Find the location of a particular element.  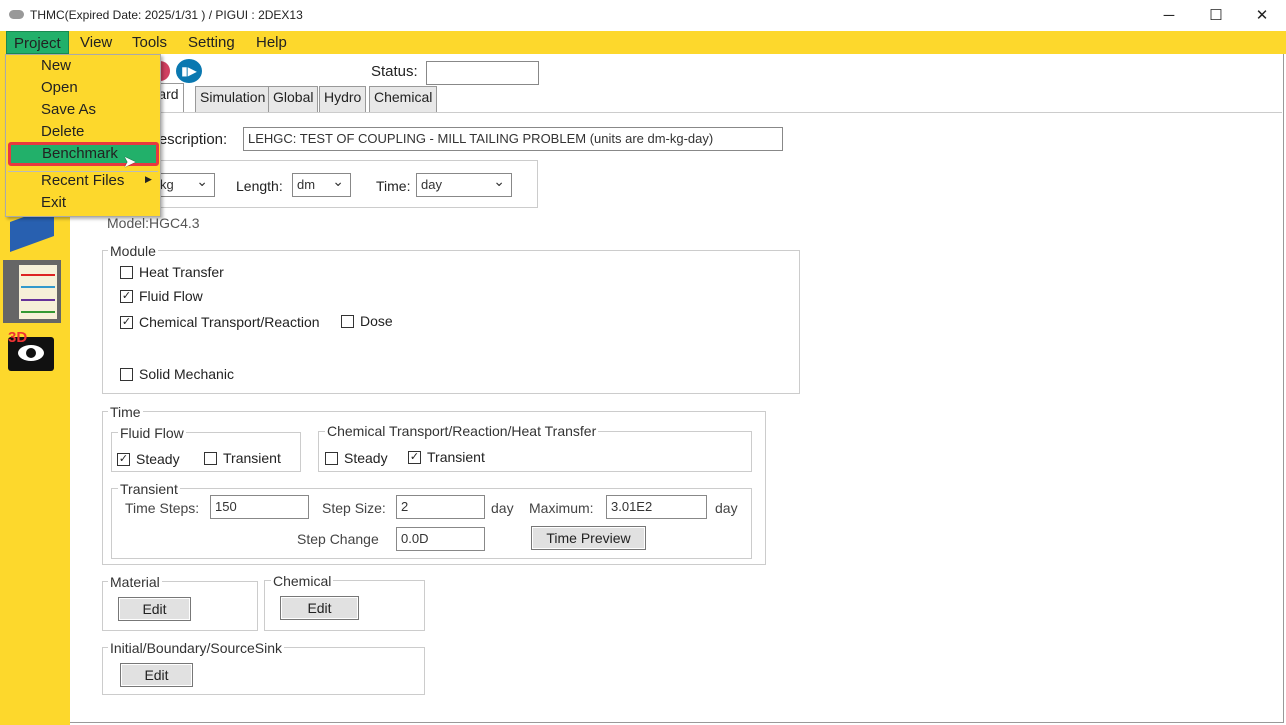

minimize-button: ─ is located at coordinates (1169, 15).